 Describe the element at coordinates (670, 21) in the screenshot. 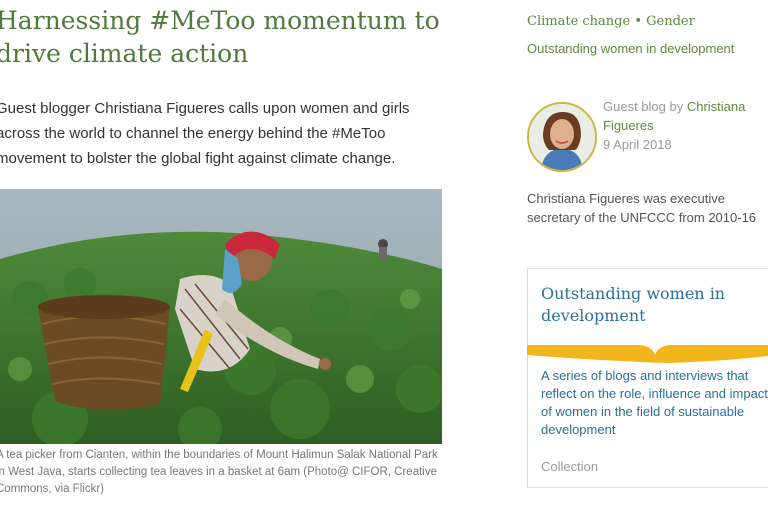

I see `tag-gender: Gender` at that location.